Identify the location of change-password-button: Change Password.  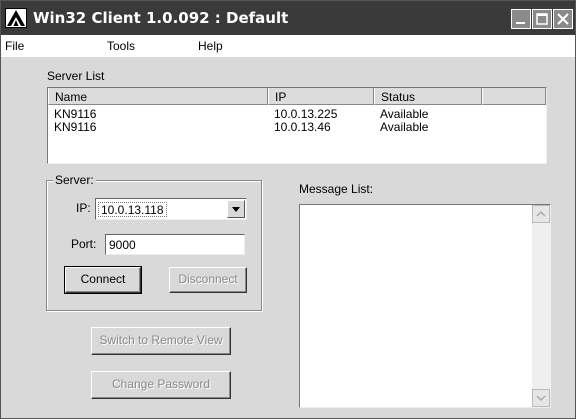
(161, 385).